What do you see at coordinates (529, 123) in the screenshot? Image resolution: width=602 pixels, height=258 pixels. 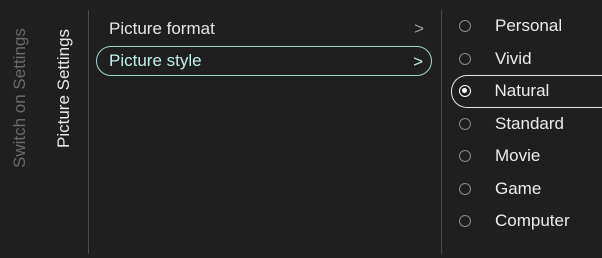 I see `option-label: Standard` at bounding box center [529, 123].